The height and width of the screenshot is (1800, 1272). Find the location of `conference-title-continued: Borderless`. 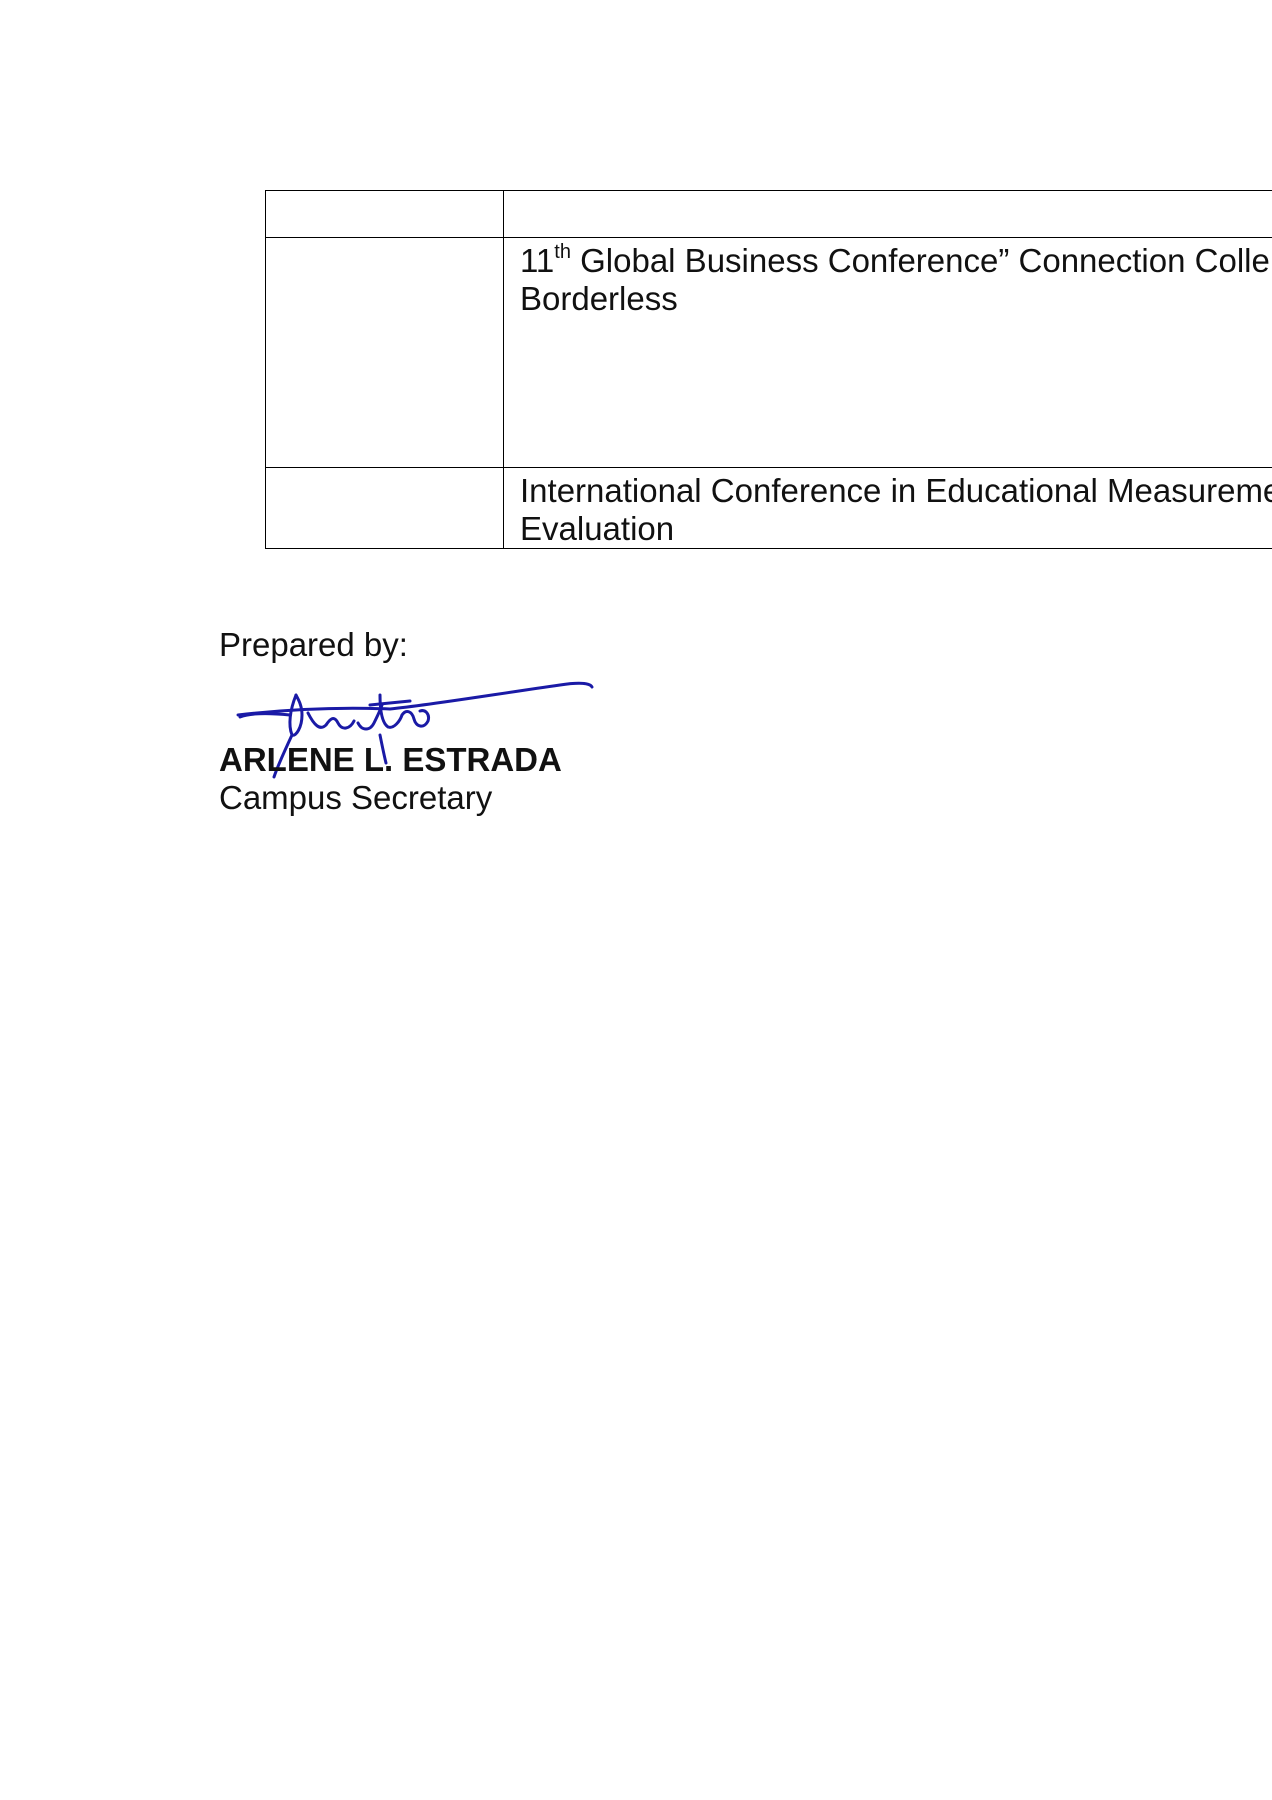

conference-title-continued: Borderless is located at coordinates (599, 298).